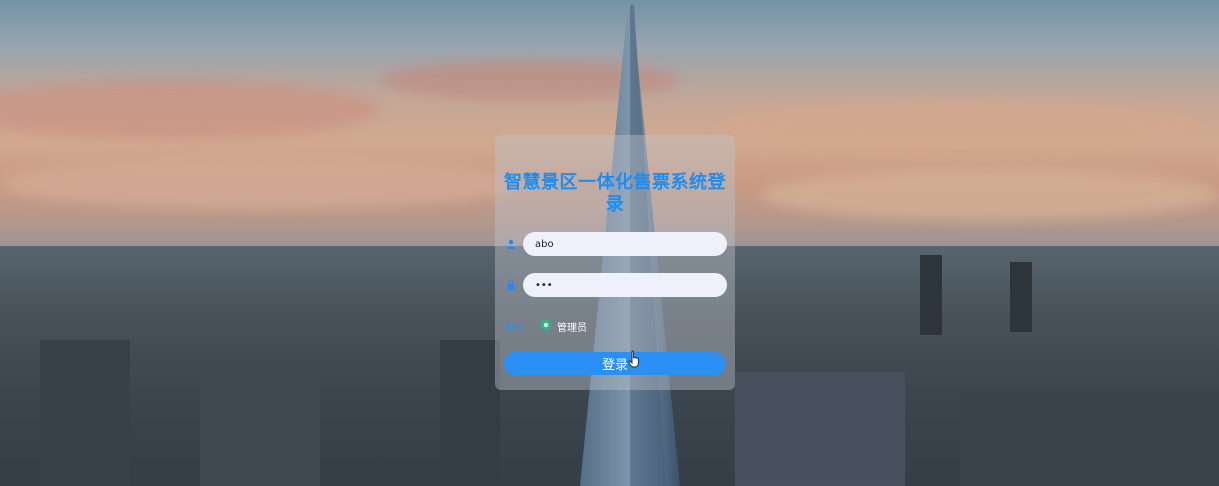 Image resolution: width=1219 pixels, height=486 pixels. I want to click on role-option-label: 管理员, so click(572, 326).